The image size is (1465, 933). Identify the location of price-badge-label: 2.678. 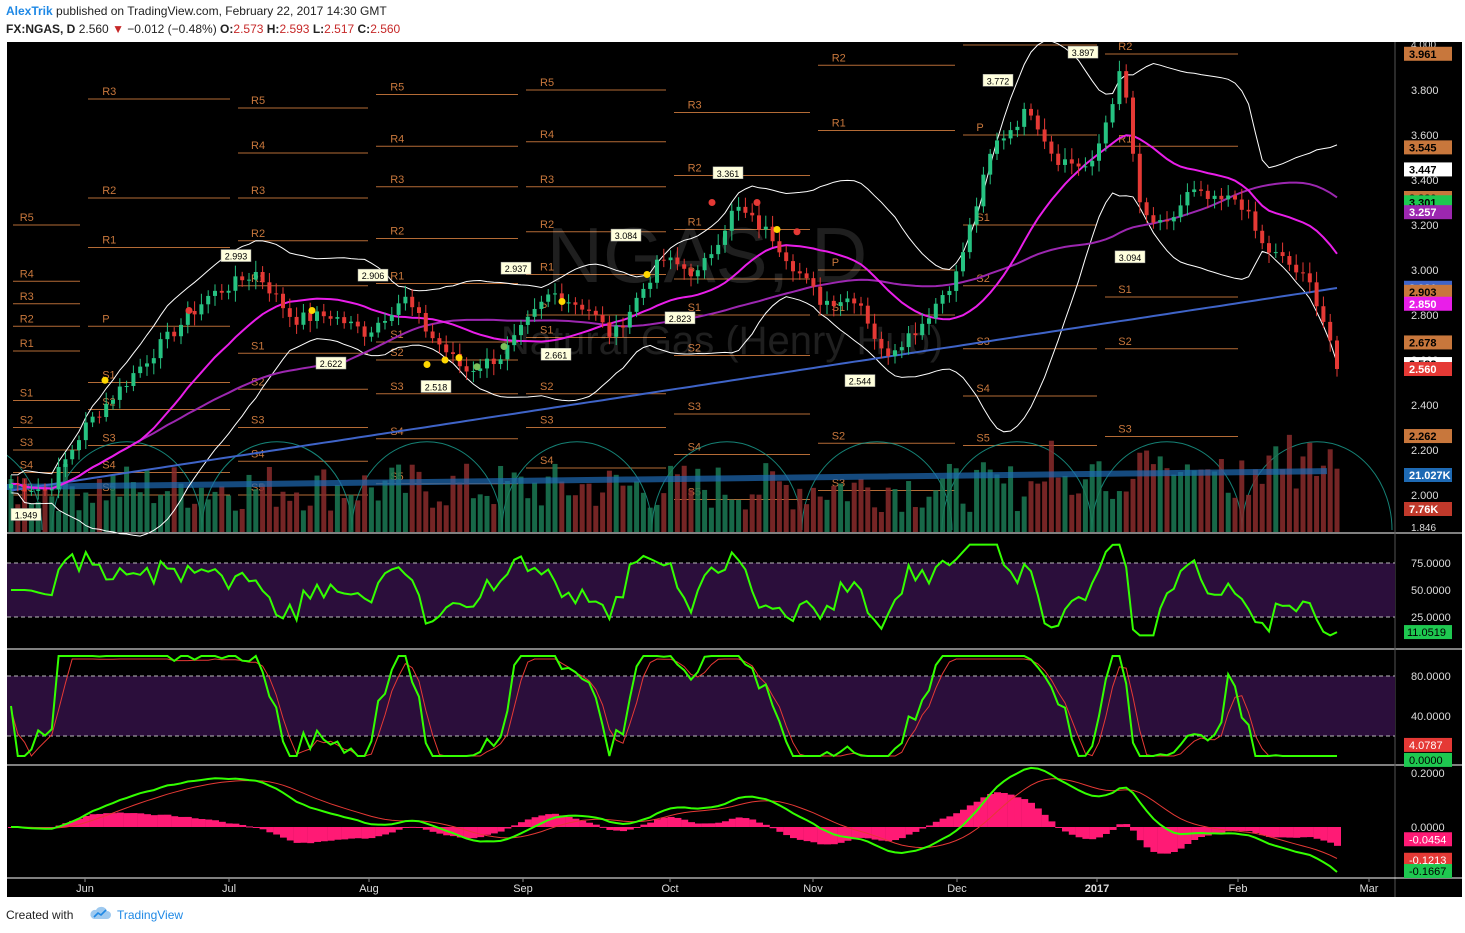
(1423, 343).